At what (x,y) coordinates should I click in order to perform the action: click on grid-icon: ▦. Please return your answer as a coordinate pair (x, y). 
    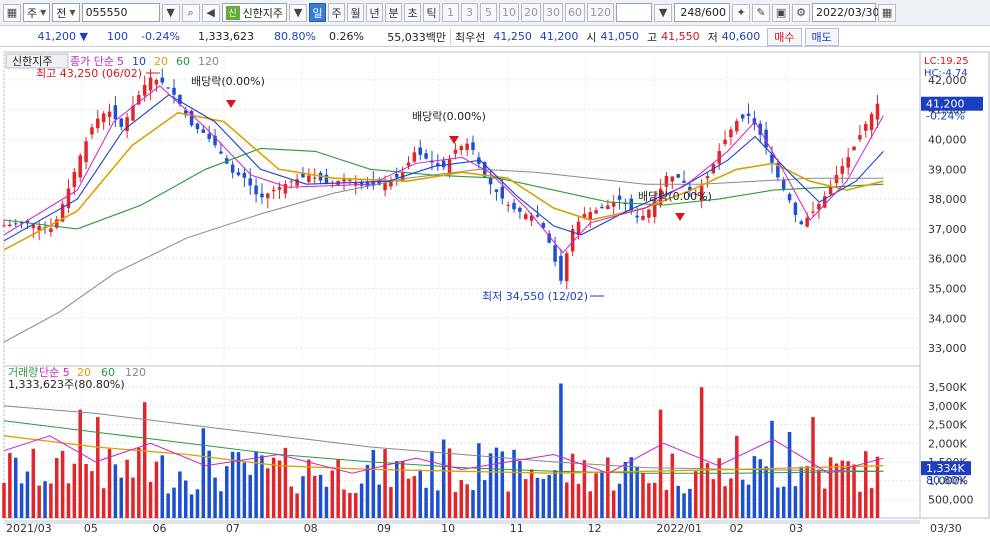
    Looking at the image, I should click on (12, 12).